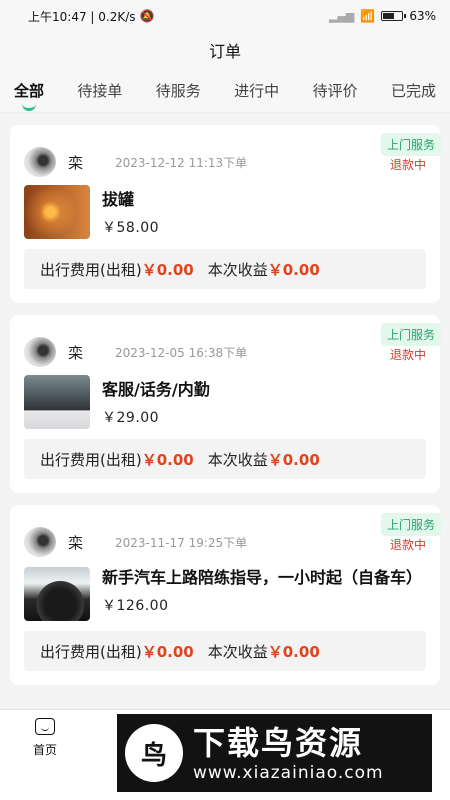  I want to click on bottom-navigation: 首页 鸟 下载鸟资源 www.xiazainiao.com, so click(225, 754).